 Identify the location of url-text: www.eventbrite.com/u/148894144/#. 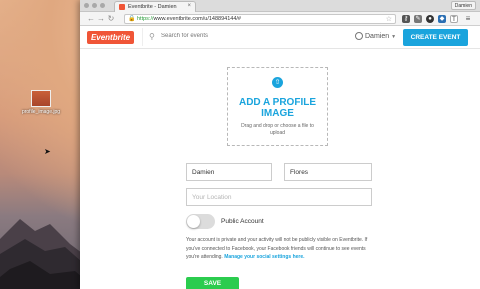
(197, 19).